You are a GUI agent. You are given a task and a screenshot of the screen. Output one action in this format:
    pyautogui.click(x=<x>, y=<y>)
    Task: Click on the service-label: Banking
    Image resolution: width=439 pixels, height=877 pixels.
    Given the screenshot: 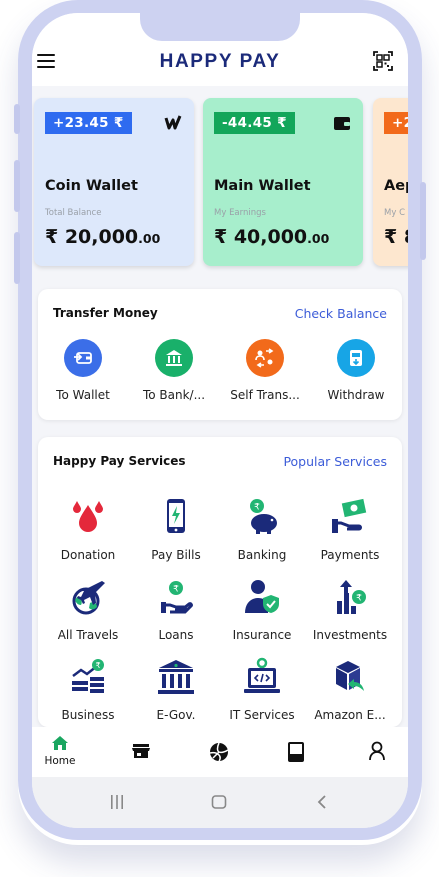 What is the action you would take?
    pyautogui.click(x=262, y=555)
    